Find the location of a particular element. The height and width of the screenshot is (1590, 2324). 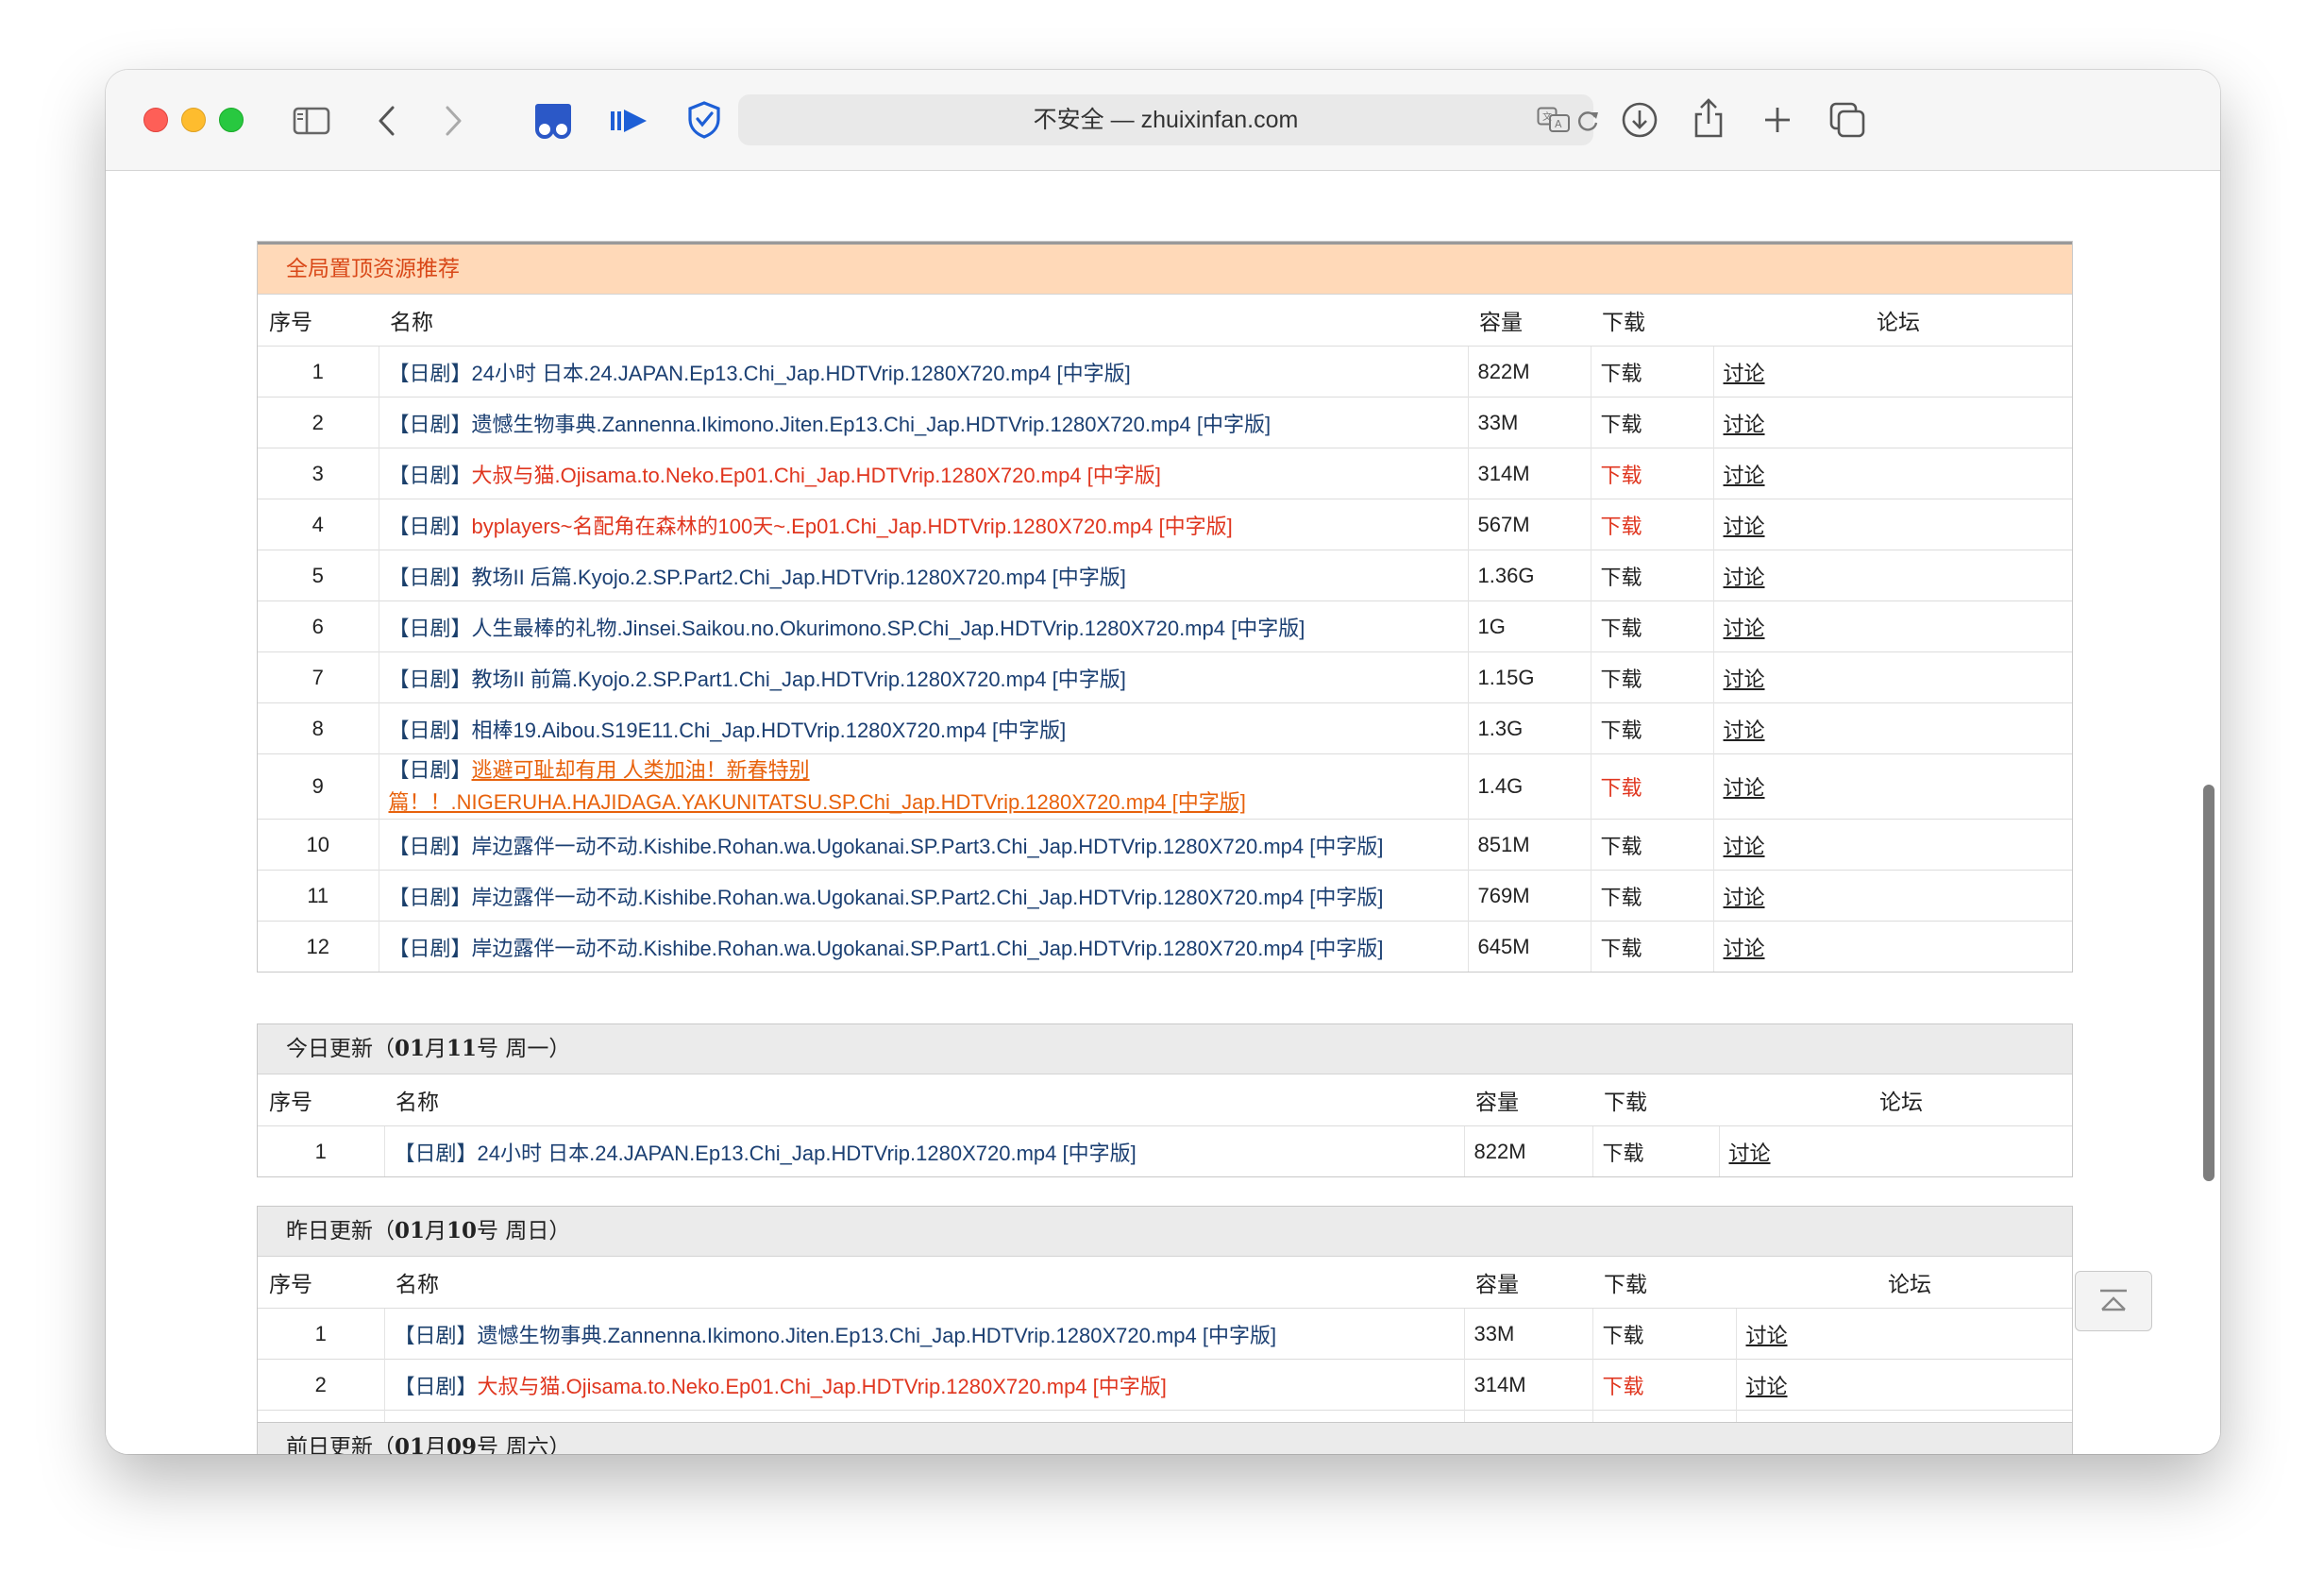

row-number: 6 is located at coordinates (318, 626).